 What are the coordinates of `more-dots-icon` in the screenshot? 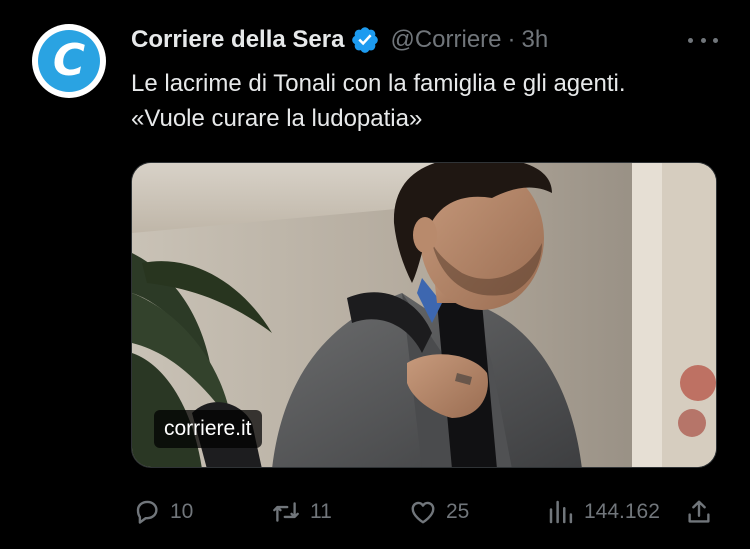 It's located at (703, 40).